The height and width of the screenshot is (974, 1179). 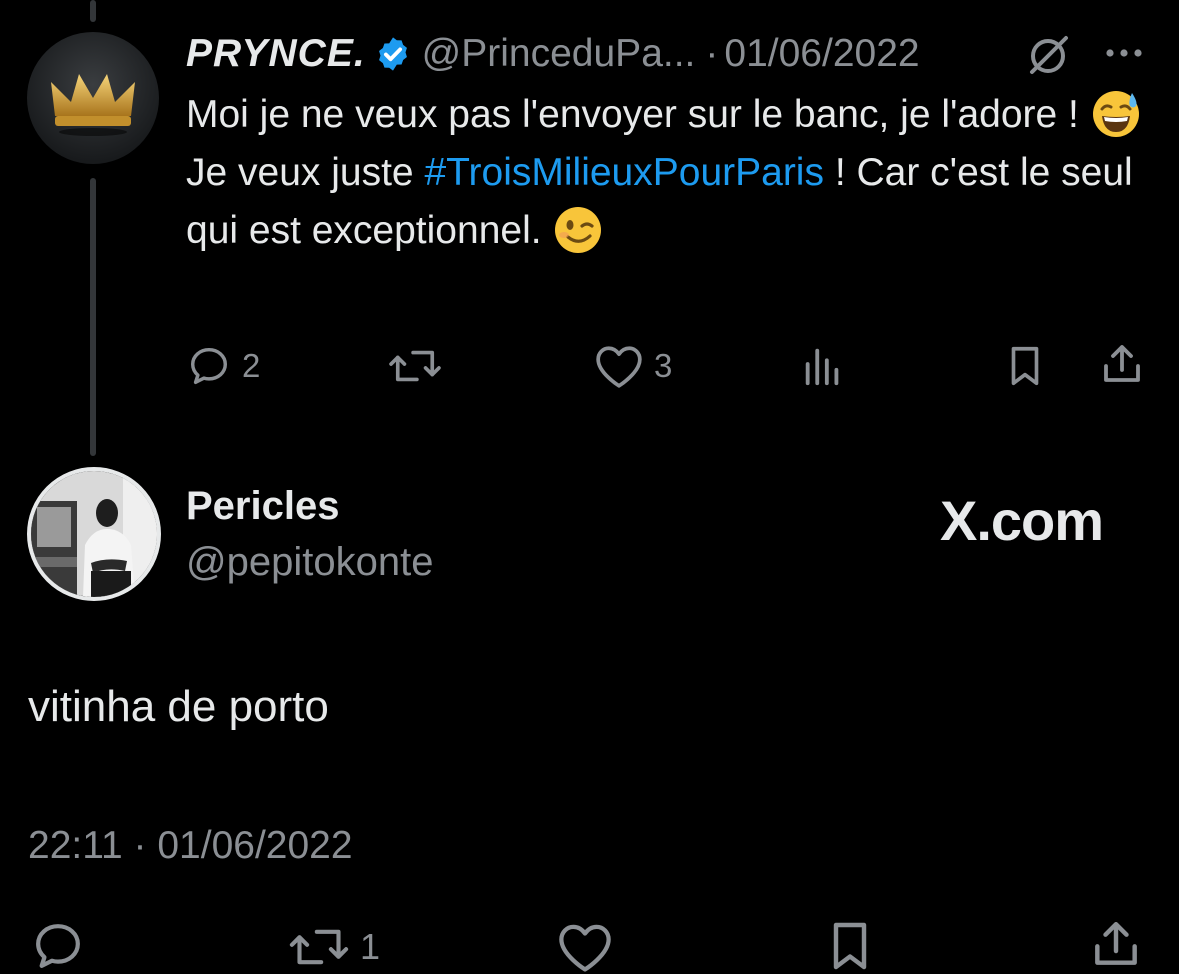 I want to click on crown-avatar-image, so click(x=93, y=98).